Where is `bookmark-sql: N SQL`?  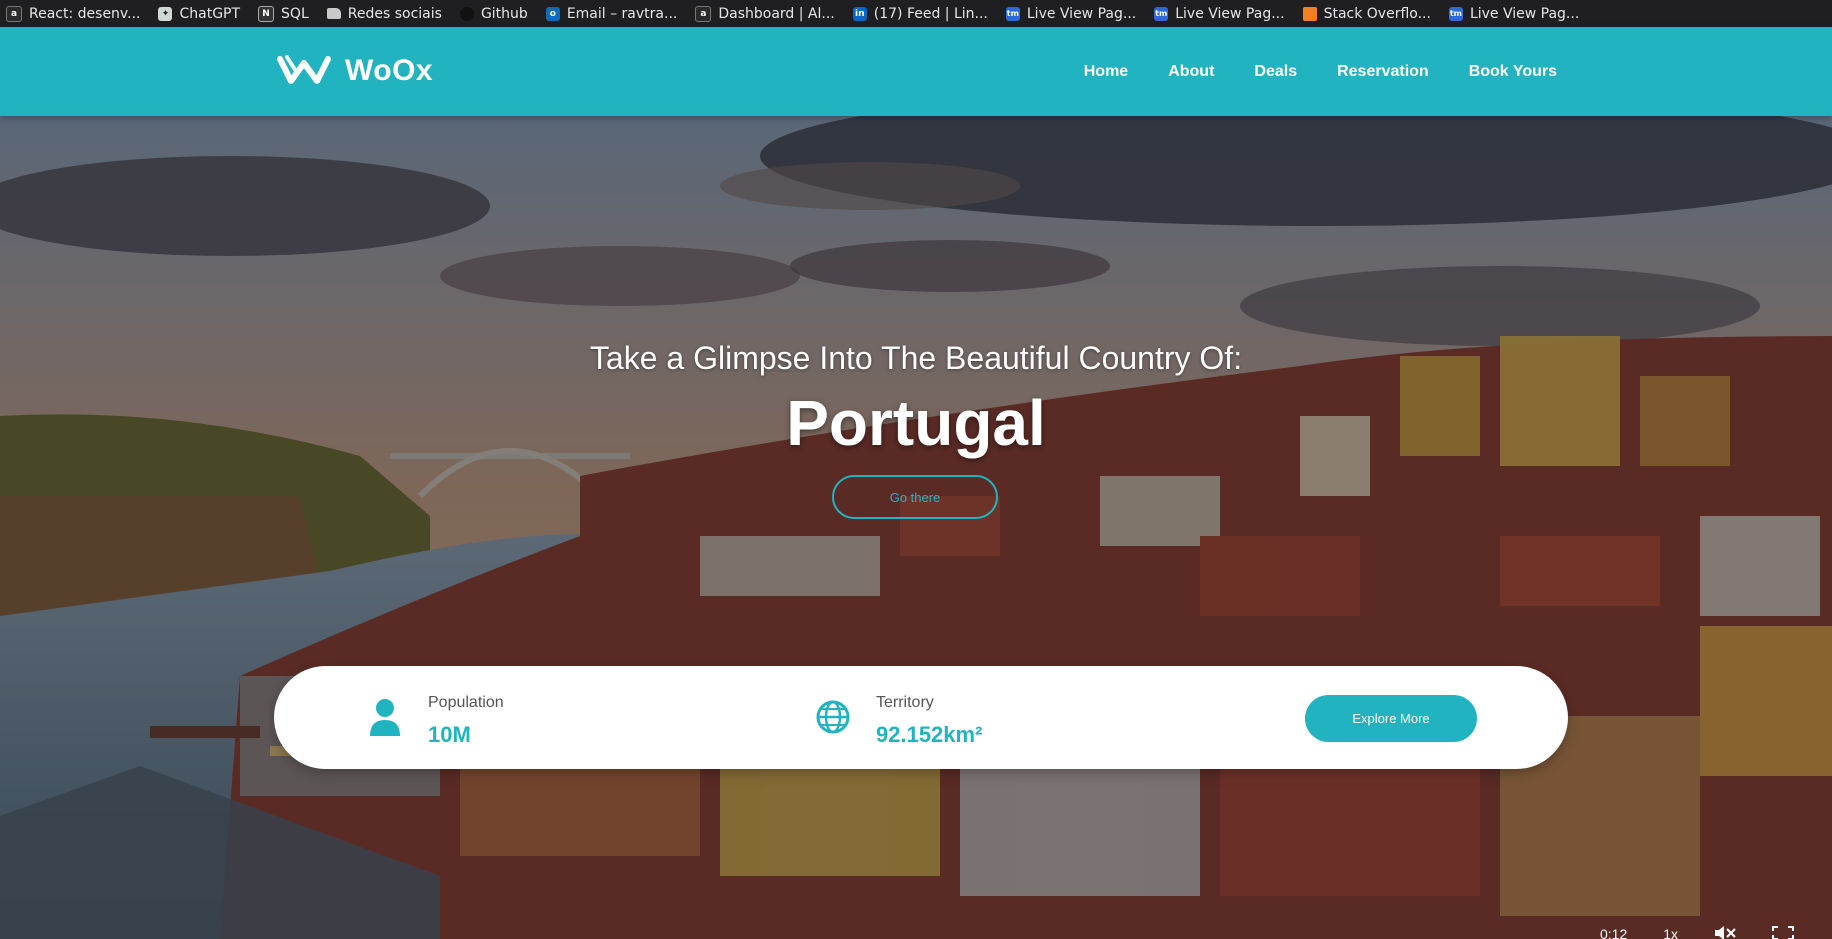
bookmark-sql: N SQL is located at coordinates (286, 13).